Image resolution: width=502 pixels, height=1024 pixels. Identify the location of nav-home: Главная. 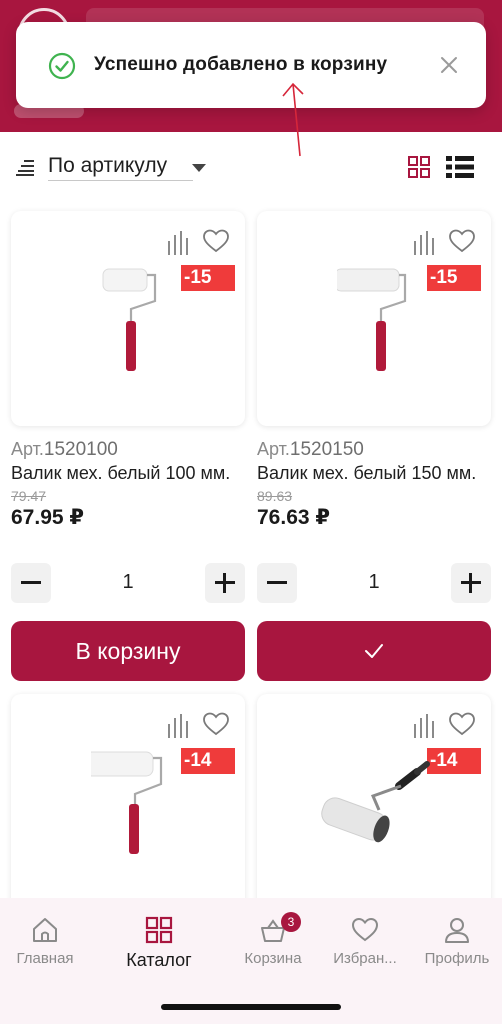
(45, 946).